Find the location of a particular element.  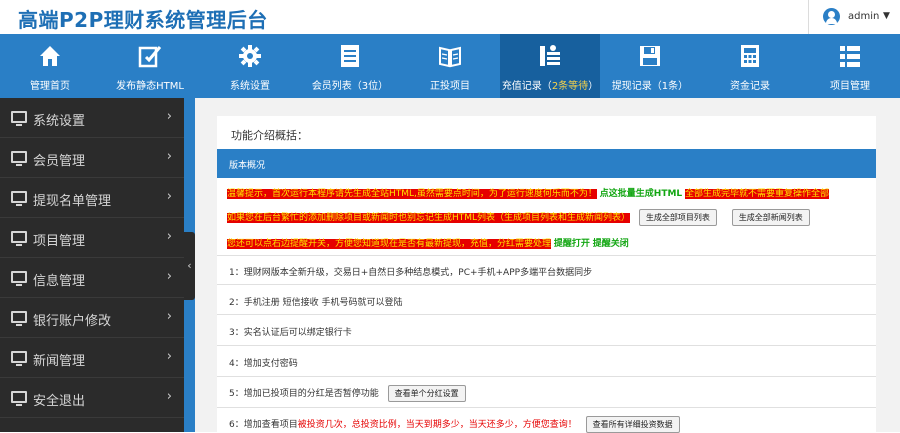

nav-item-members: 会员列表（3位） is located at coordinates (350, 66).